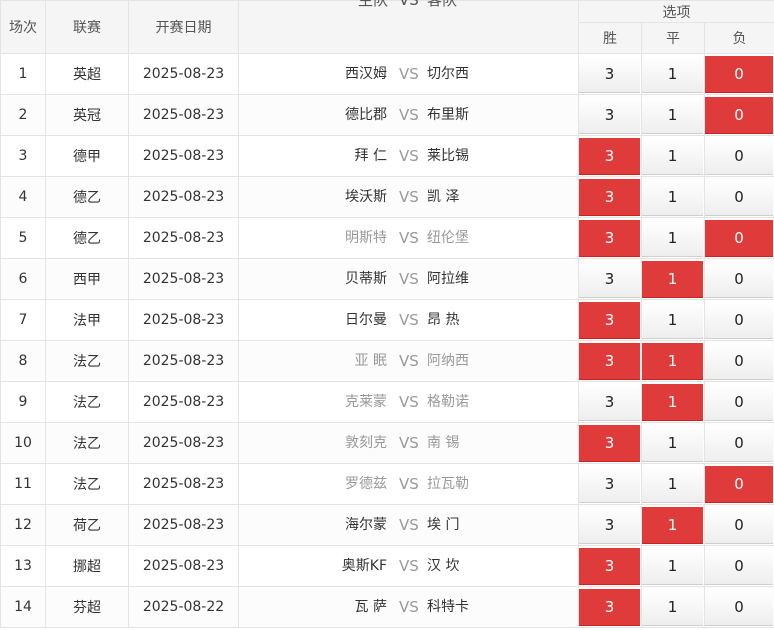 Image resolution: width=774 pixels, height=630 pixels. Describe the element at coordinates (443, 320) in the screenshot. I see `away-team: 昂 热` at that location.